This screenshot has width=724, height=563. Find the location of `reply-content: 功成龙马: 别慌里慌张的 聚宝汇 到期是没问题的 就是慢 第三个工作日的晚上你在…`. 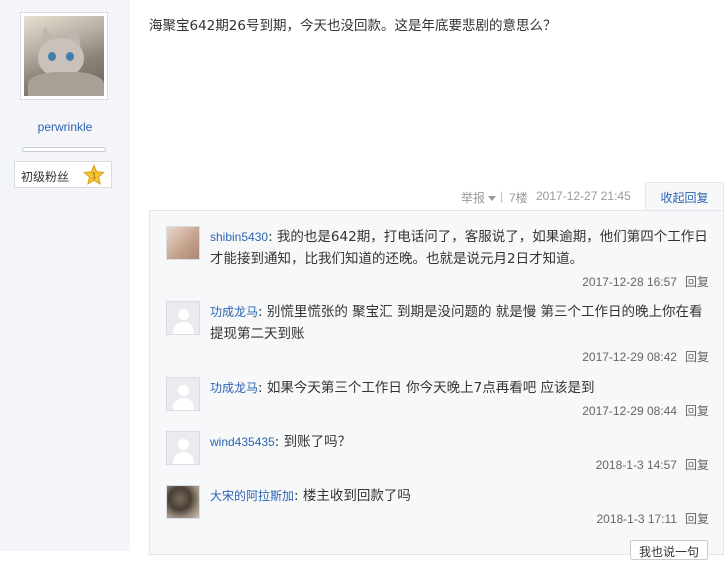

reply-content: 功成龙马: 别慌里慌张的 聚宝汇 到期是没问题的 就是慢 第三个工作日的晚上你在… is located at coordinates (460, 323).